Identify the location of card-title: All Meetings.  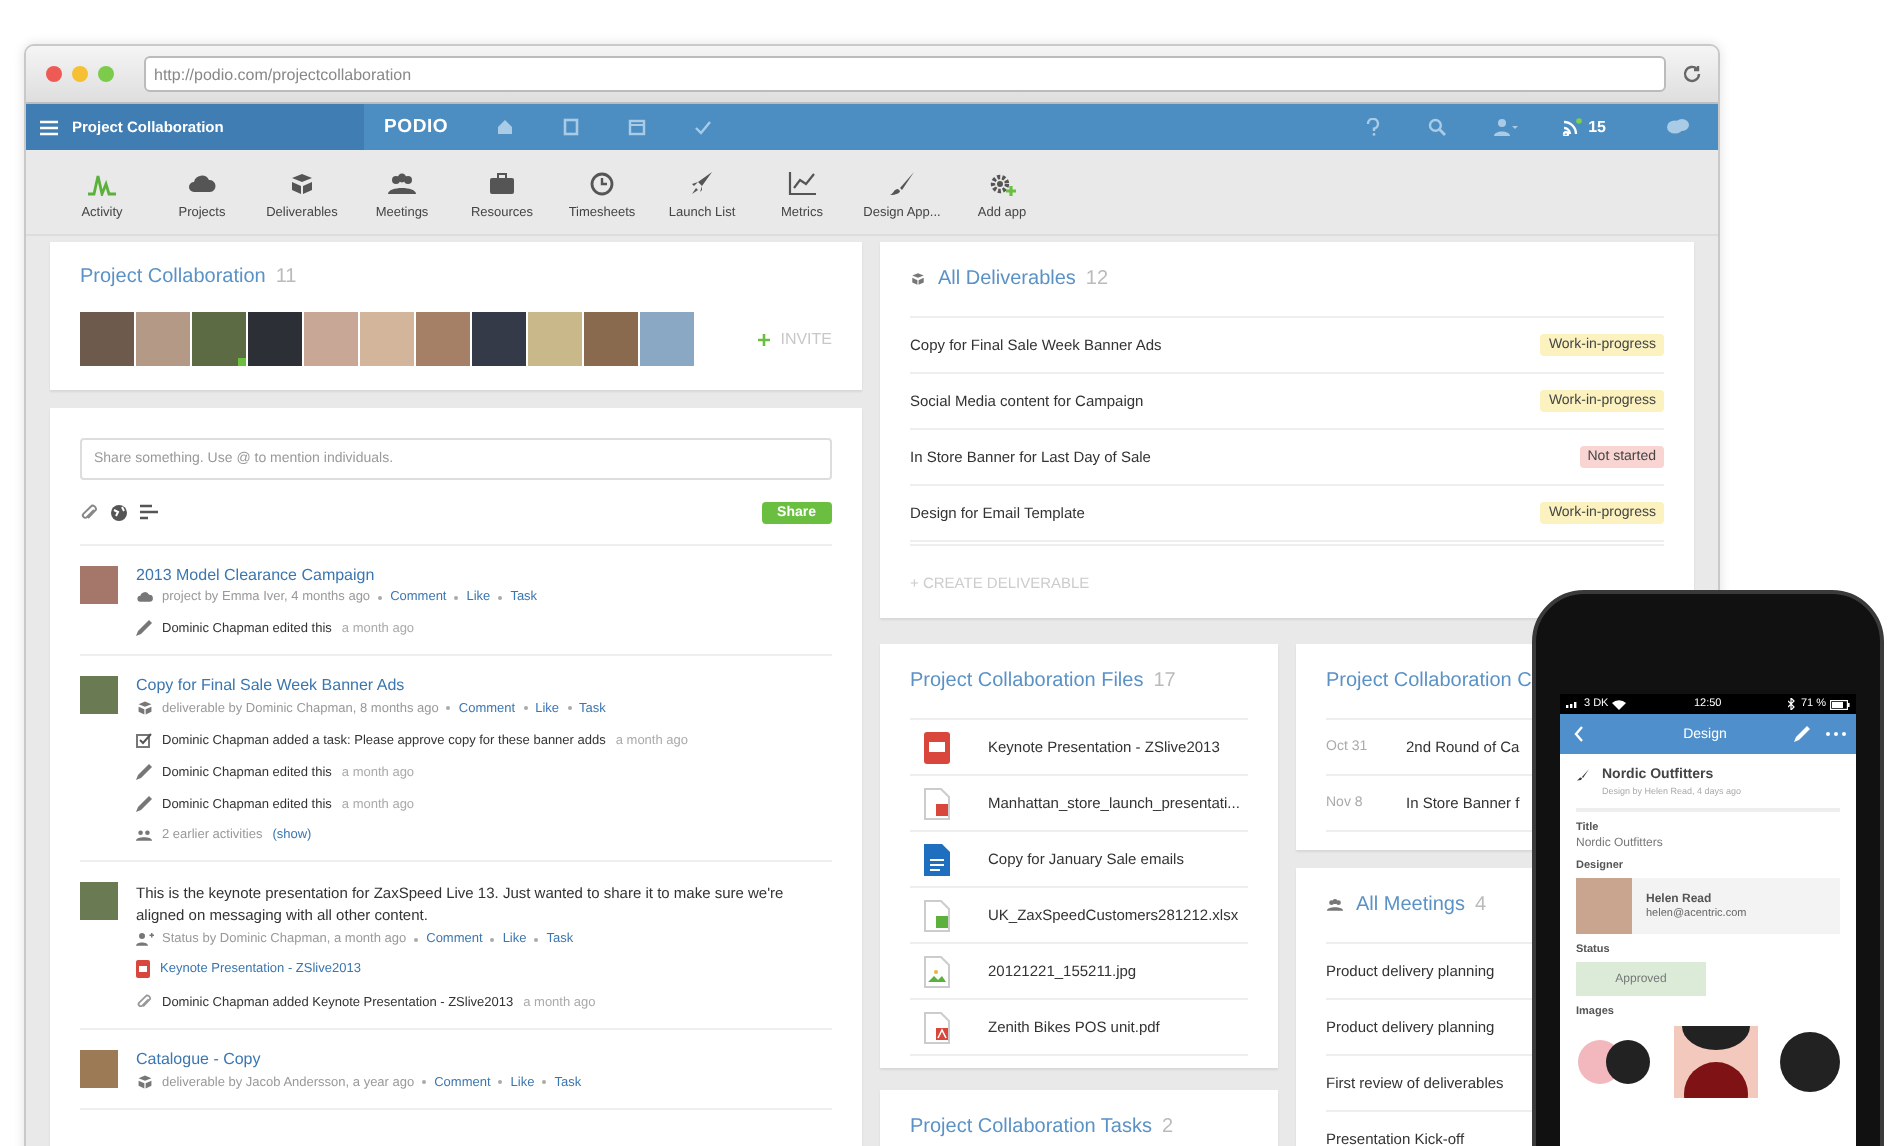
(1410, 905).